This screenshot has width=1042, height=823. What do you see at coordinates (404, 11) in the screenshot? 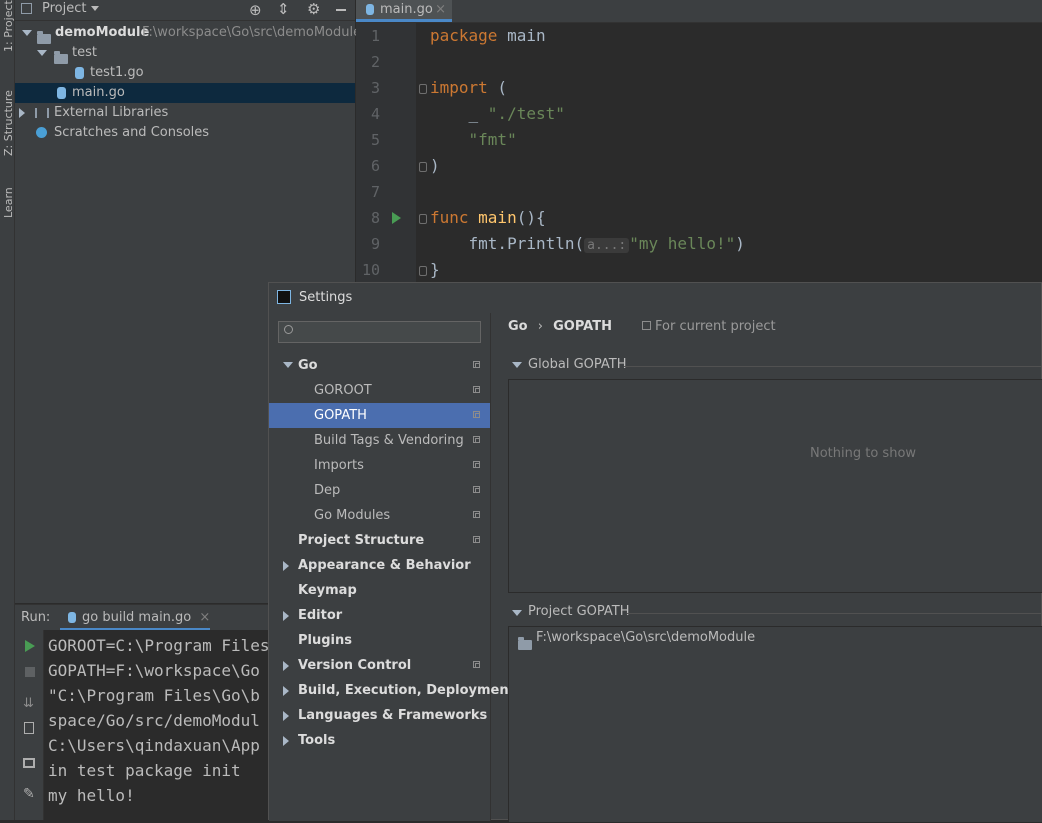
I see `tab-main-go: main.go ×` at bounding box center [404, 11].